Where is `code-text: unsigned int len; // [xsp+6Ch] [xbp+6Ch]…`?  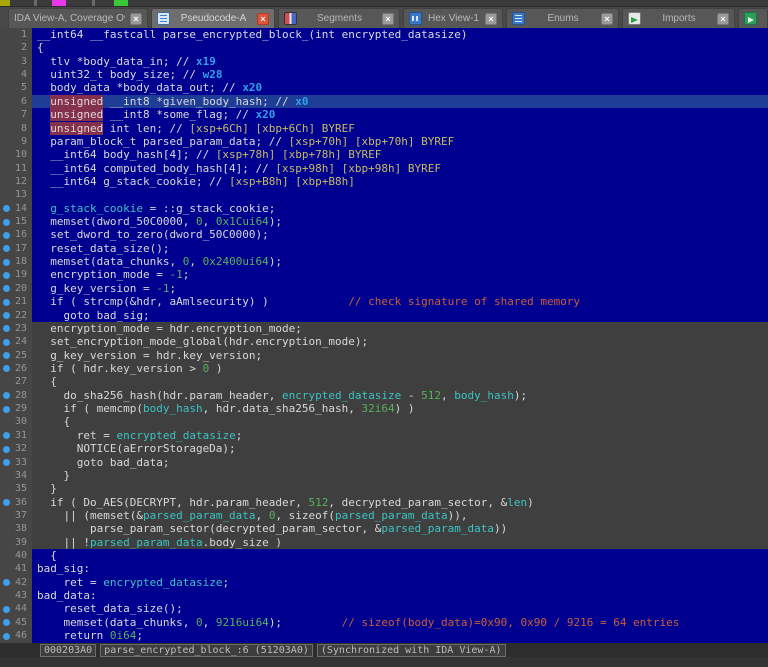 code-text: unsigned int len; // [xsp+6Ch] [xbp+6Ch]… is located at coordinates (400, 128).